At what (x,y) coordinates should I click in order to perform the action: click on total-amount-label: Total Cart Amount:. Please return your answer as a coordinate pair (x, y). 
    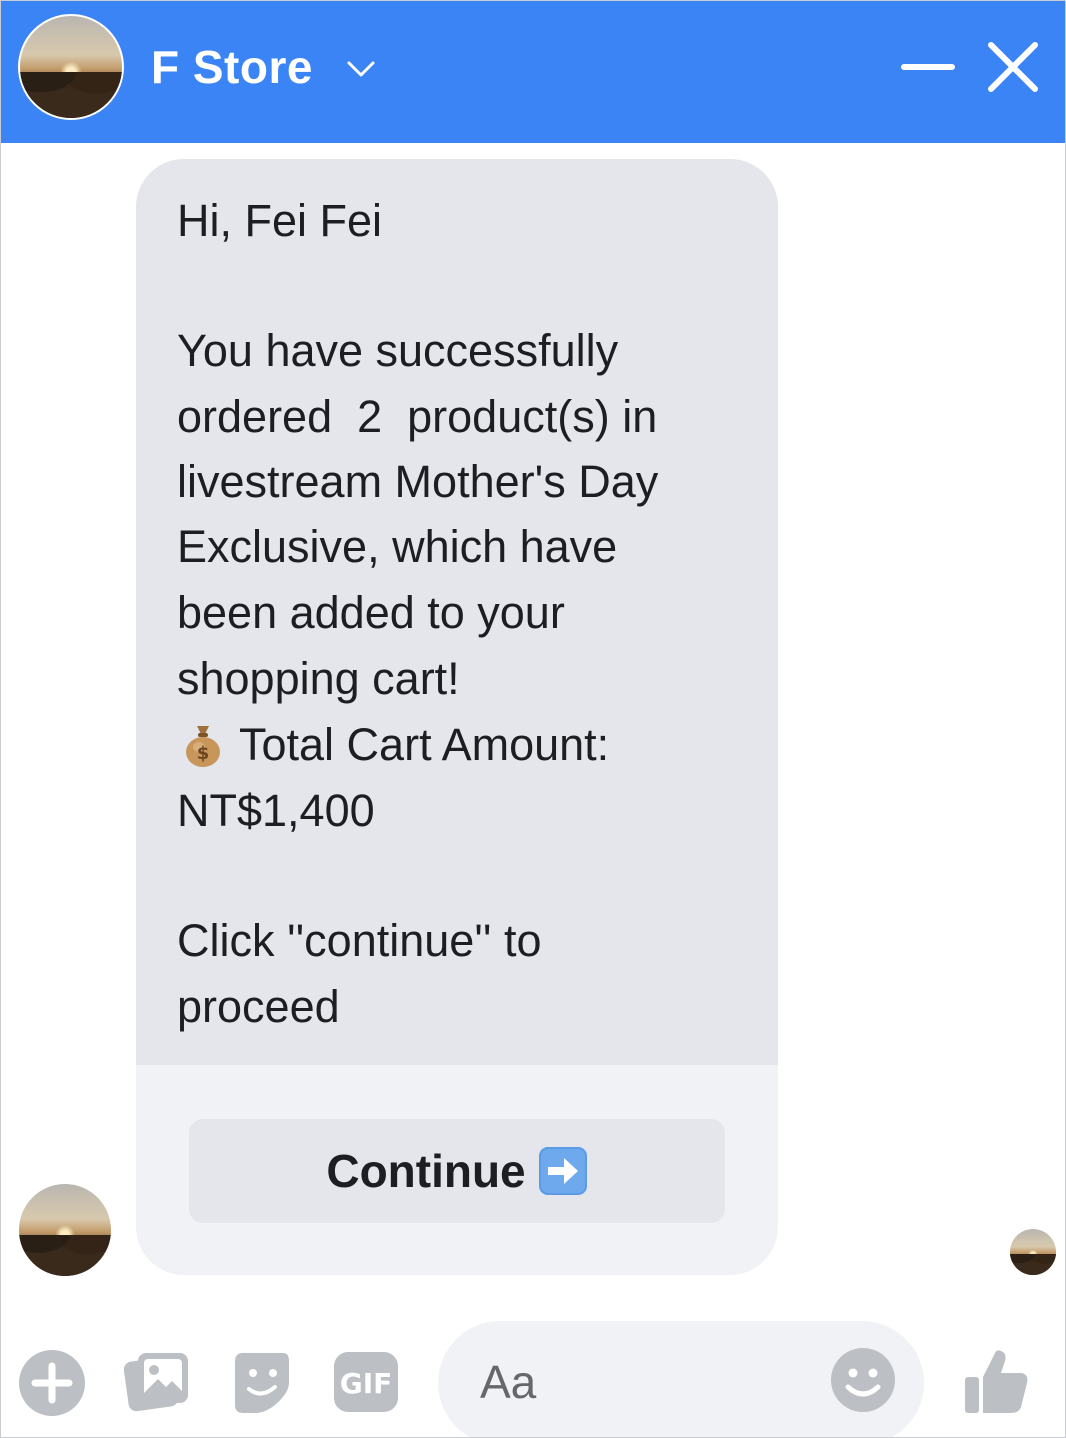
    Looking at the image, I should click on (424, 744).